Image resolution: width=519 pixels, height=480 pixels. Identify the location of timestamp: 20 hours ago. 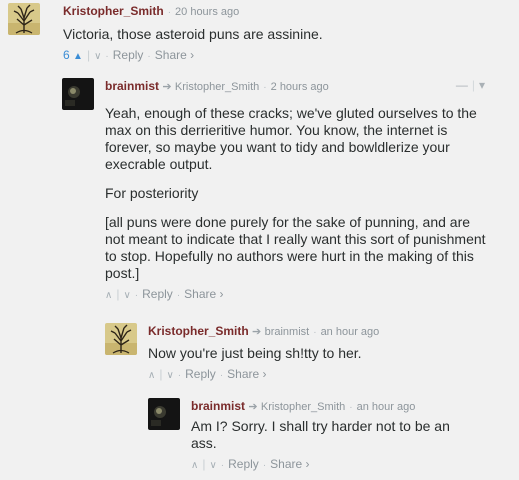
(207, 12).